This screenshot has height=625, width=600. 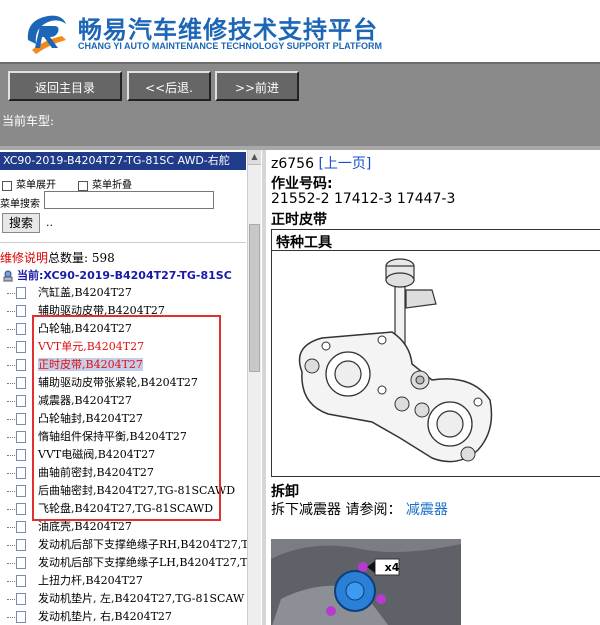 What do you see at coordinates (112, 436) in the screenshot?
I see `tree-item-label: 惰轴组件保持平衡,B4204T27` at bounding box center [112, 436].